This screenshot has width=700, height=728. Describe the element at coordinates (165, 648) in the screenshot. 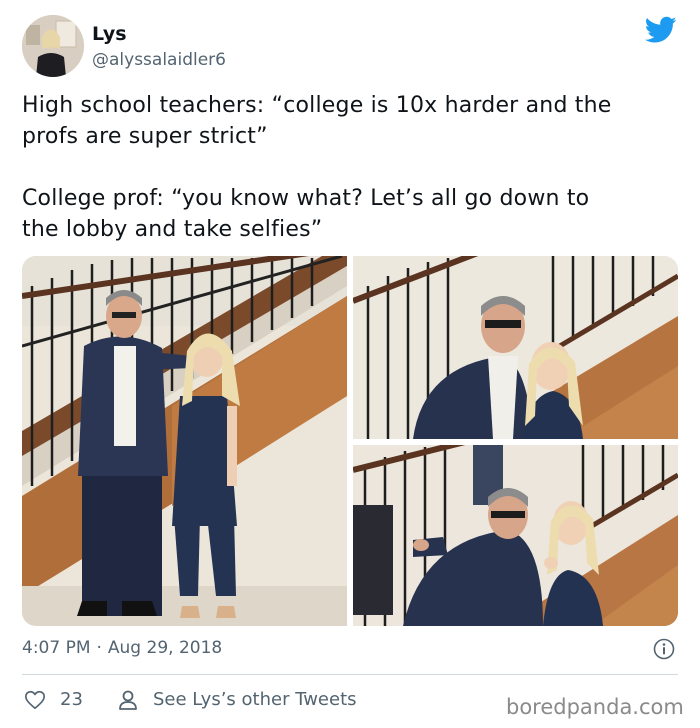

I see `tweet-date: Aug 29, 2018` at that location.